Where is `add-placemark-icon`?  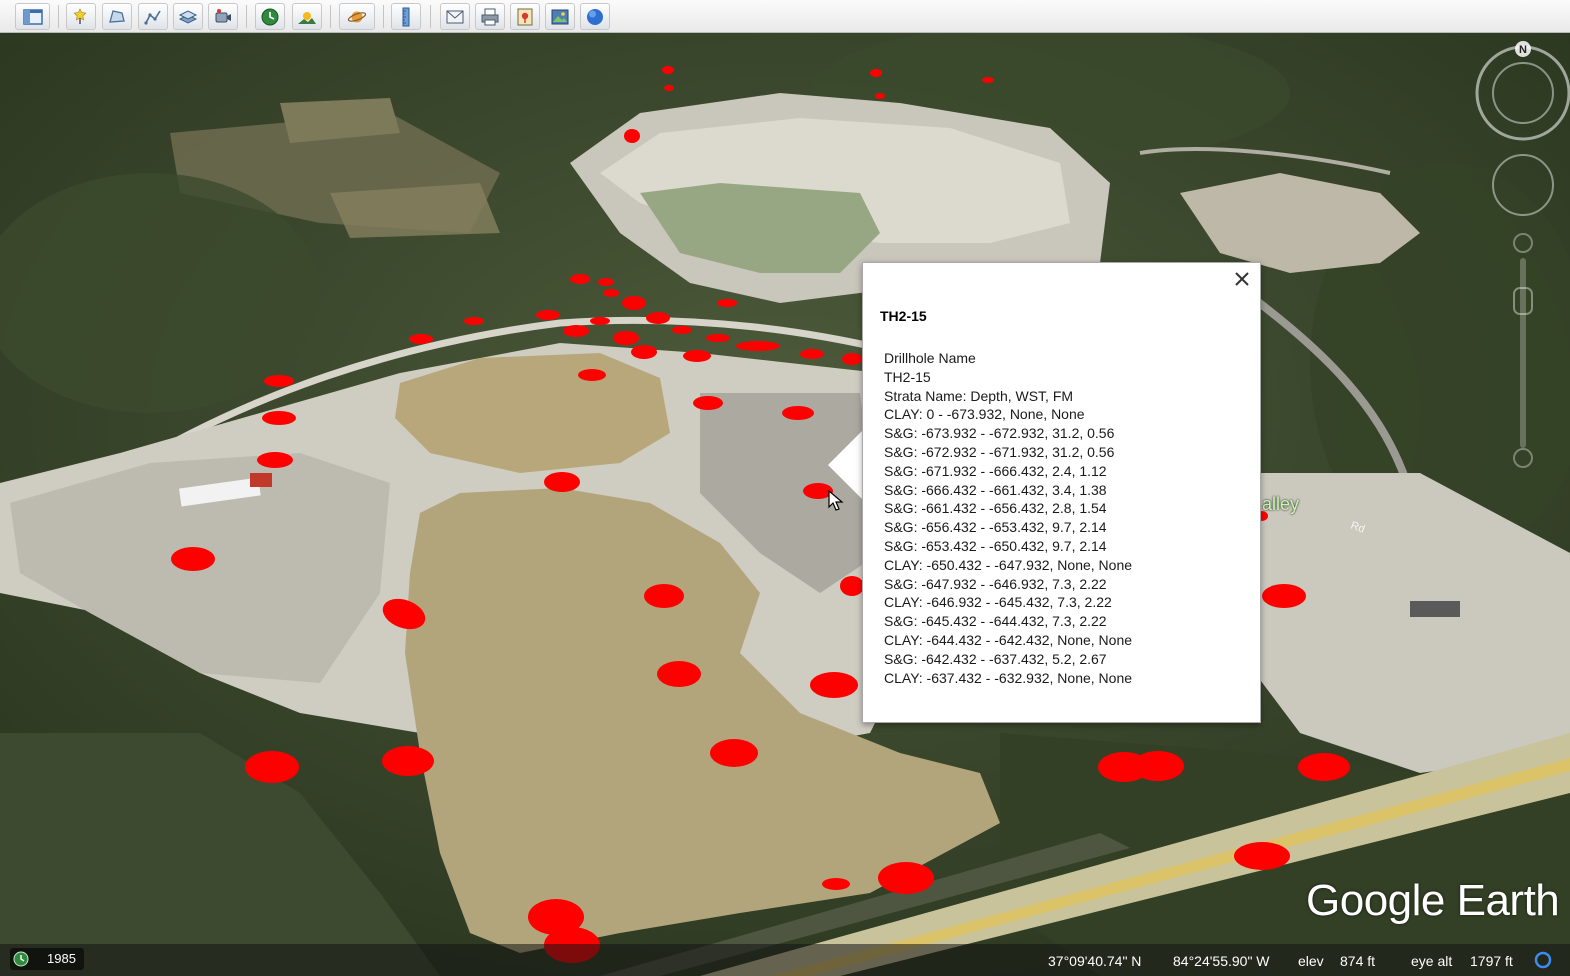 add-placemark-icon is located at coordinates (80, 15).